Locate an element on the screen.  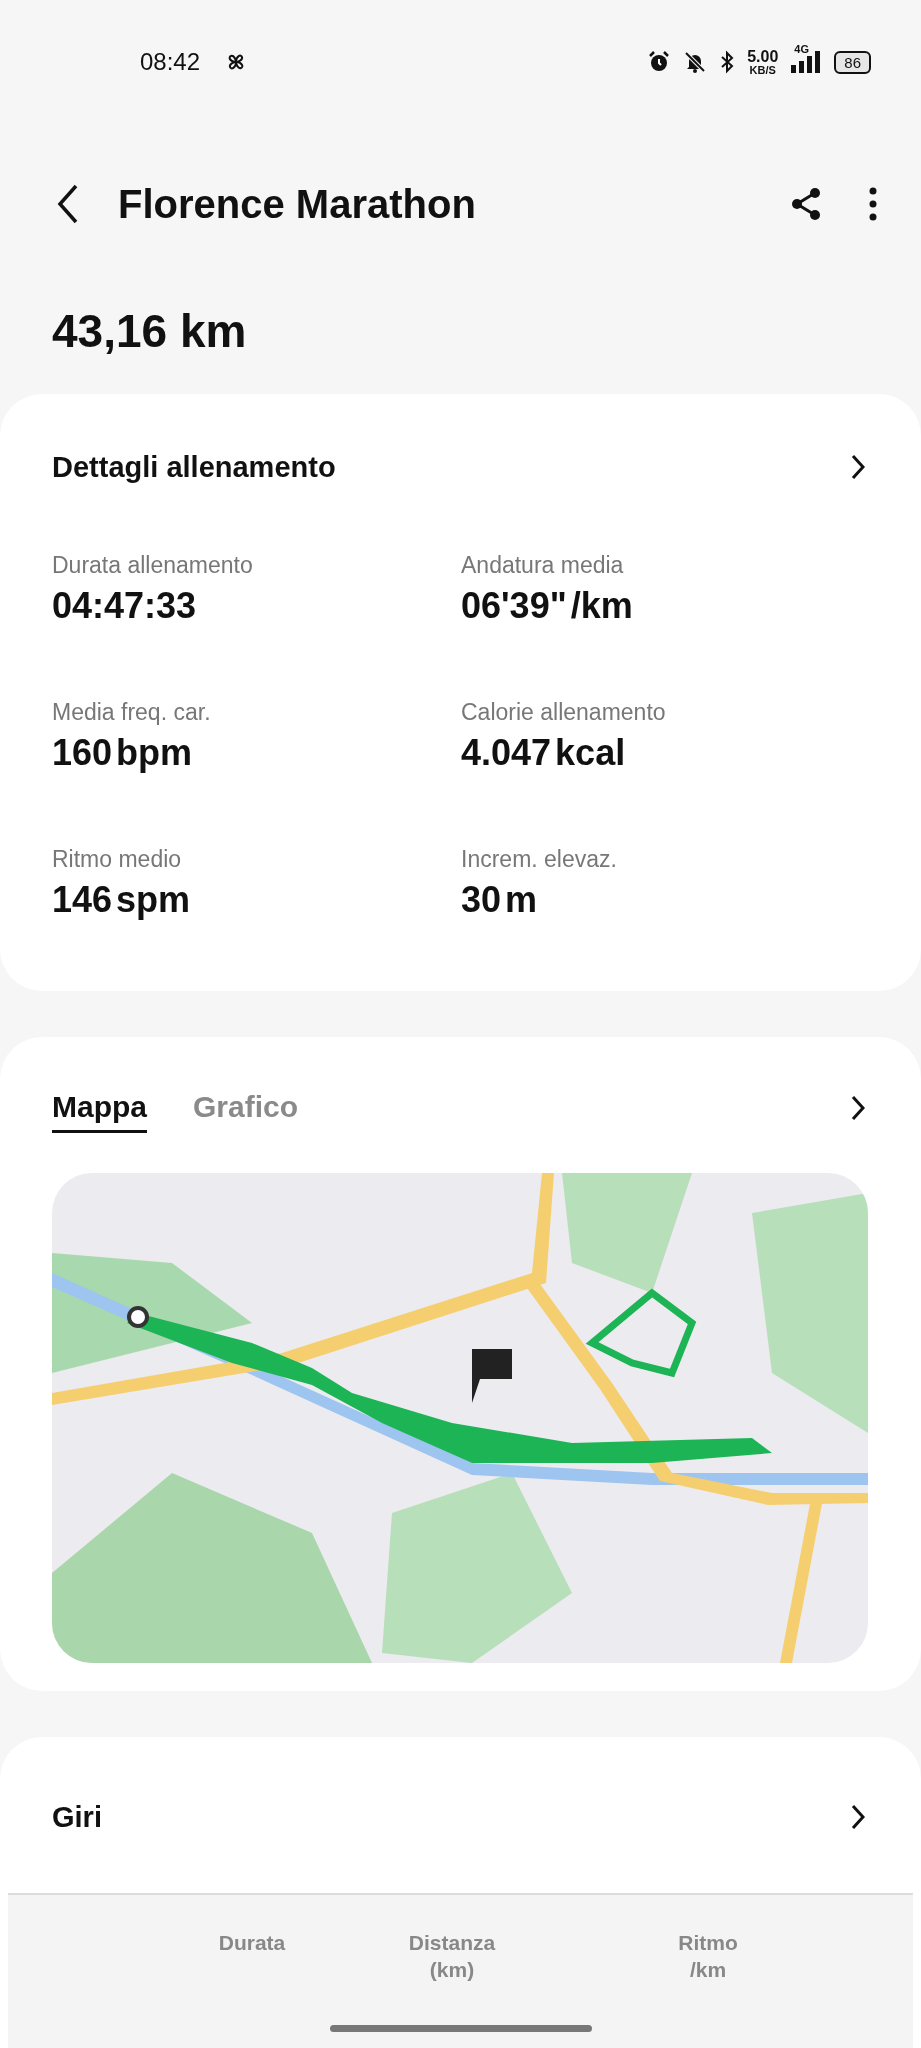
column-header: Durata is located at coordinates (252, 1943).